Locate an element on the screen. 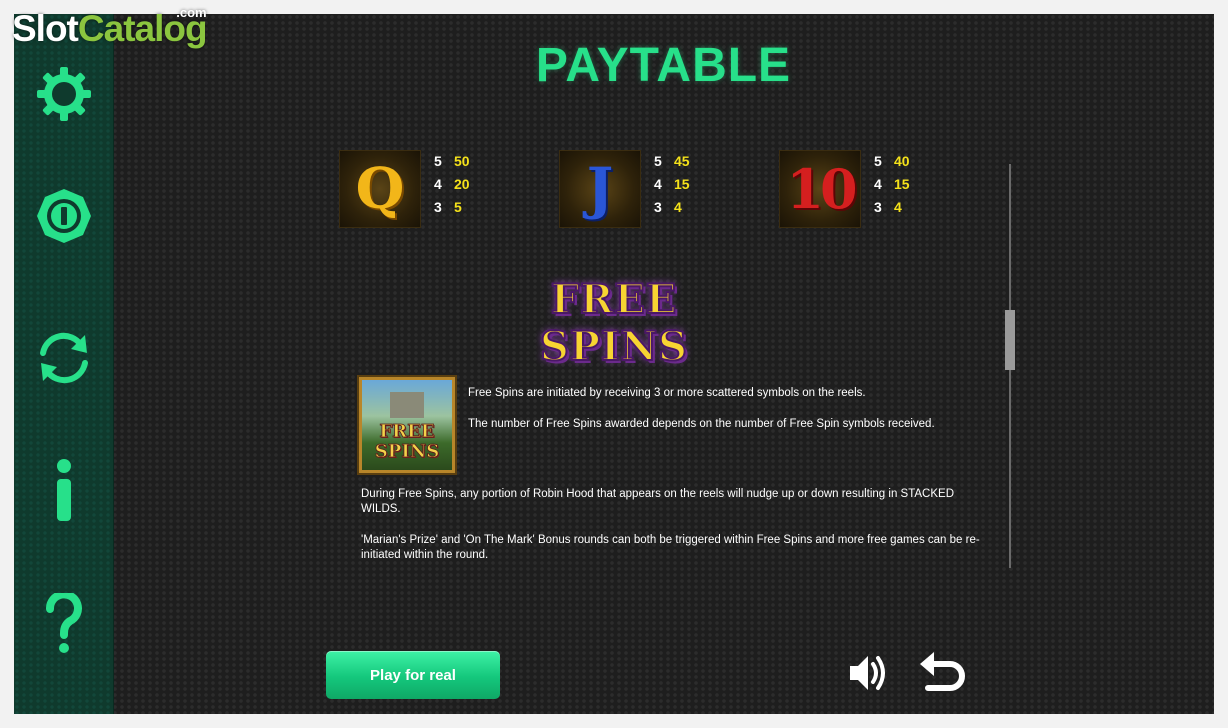 The image size is (1228, 728). free-spins-symbol: FREE SPINS is located at coordinates (407, 425).